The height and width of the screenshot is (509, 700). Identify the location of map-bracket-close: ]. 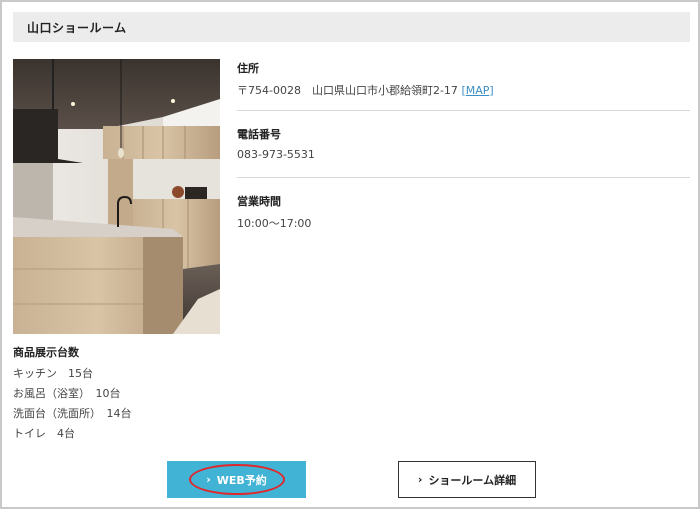
(491, 90).